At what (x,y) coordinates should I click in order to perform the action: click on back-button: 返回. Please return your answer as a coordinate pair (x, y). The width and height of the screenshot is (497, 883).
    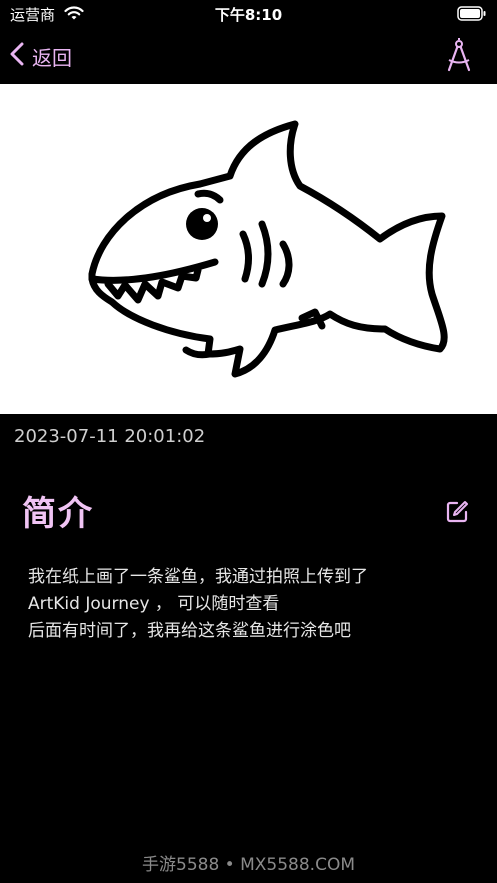
    Looking at the image, I should click on (41, 56).